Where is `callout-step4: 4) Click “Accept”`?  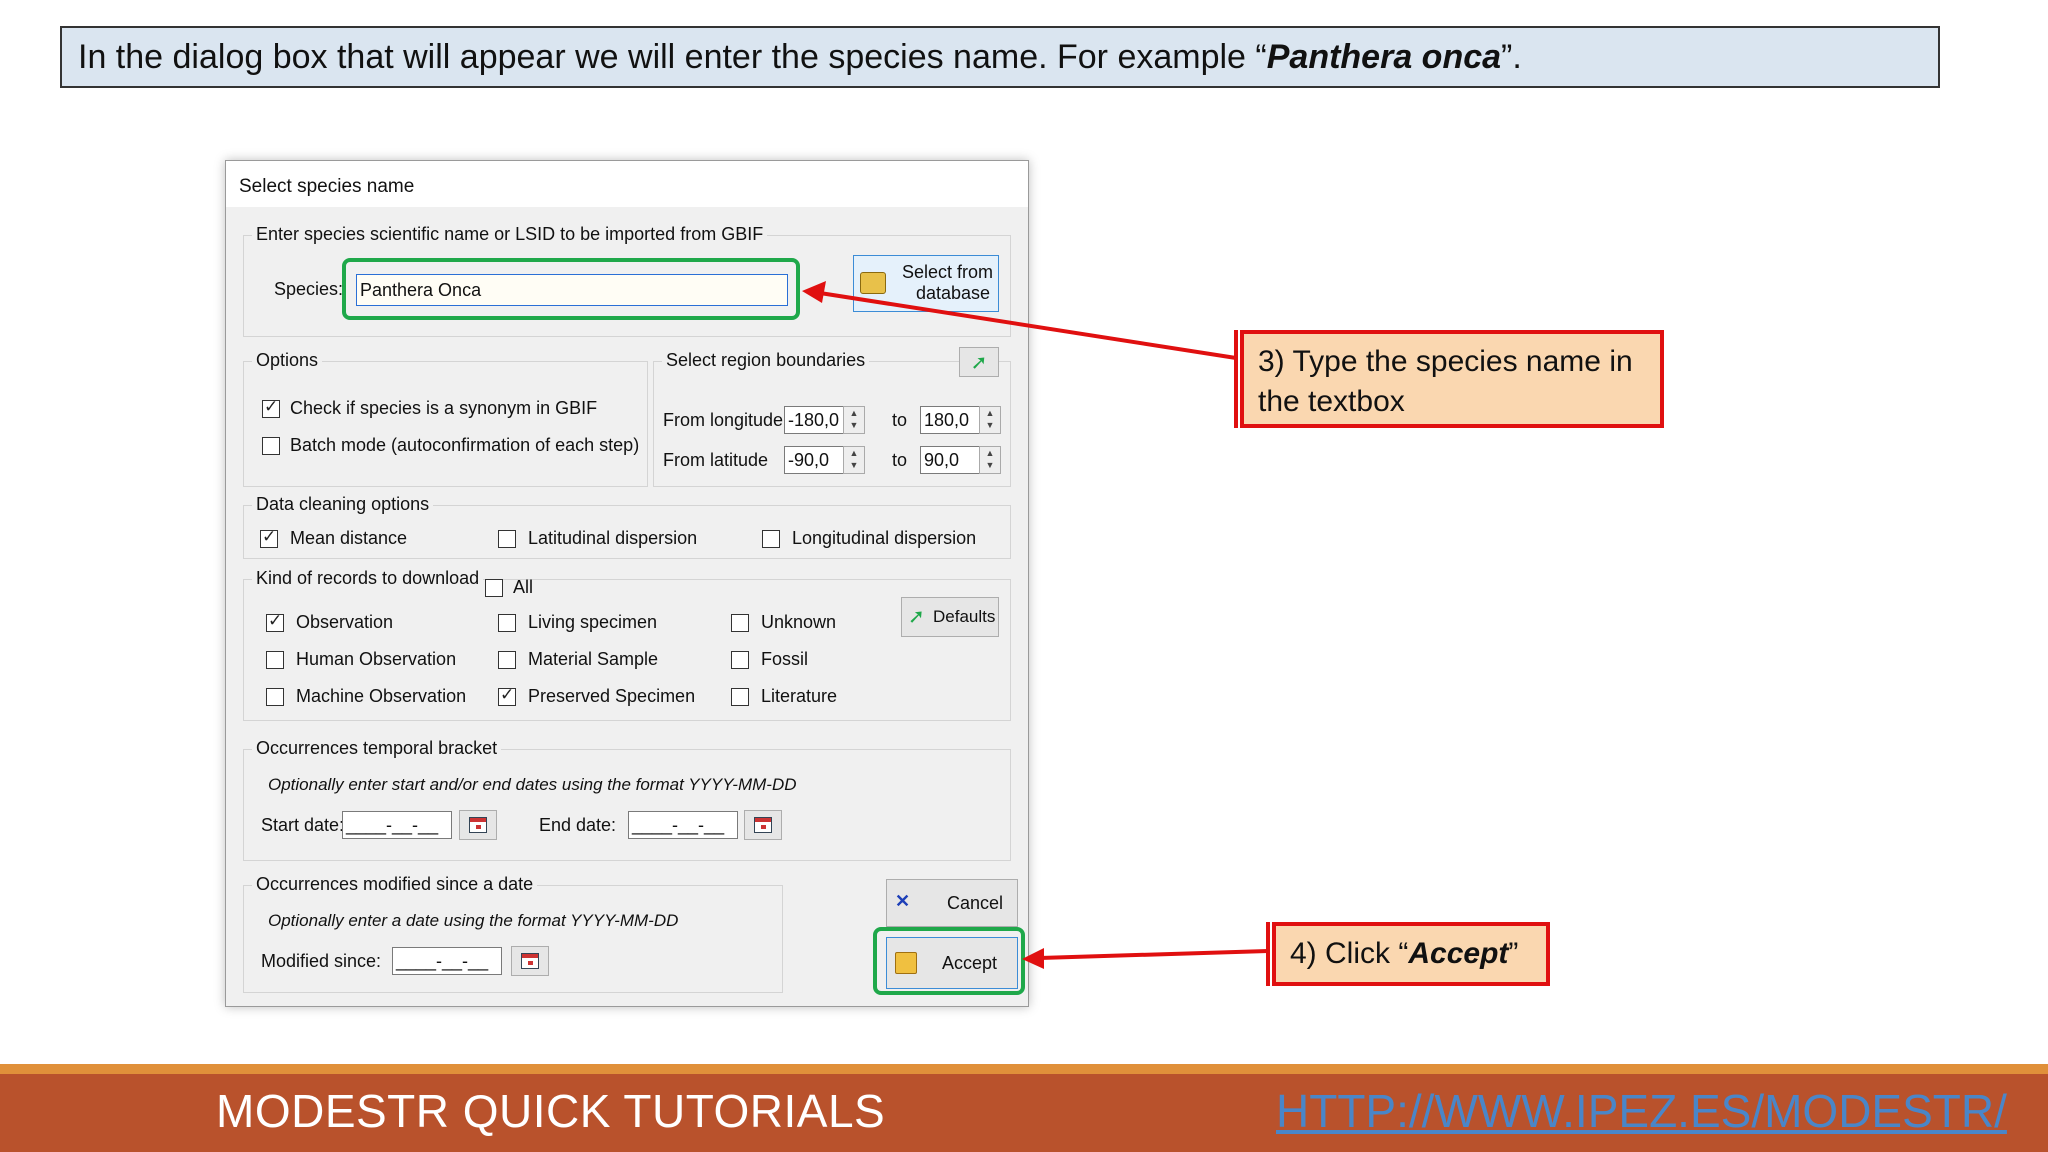
callout-step4: 4) Click “Accept” is located at coordinates (1408, 954).